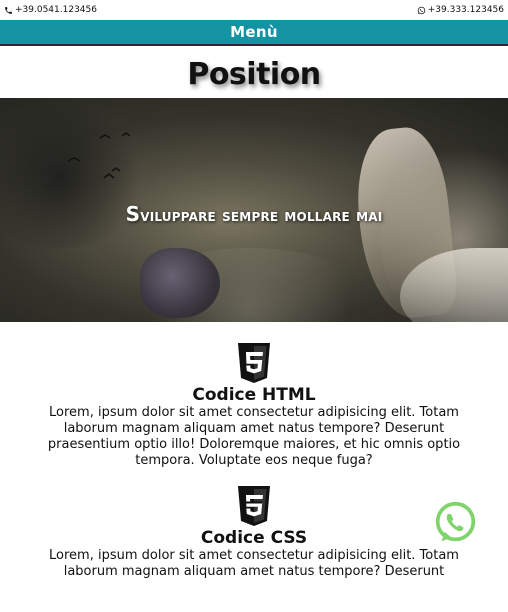 This screenshot has height=612, width=508. I want to click on birds-icon, so click(99, 155).